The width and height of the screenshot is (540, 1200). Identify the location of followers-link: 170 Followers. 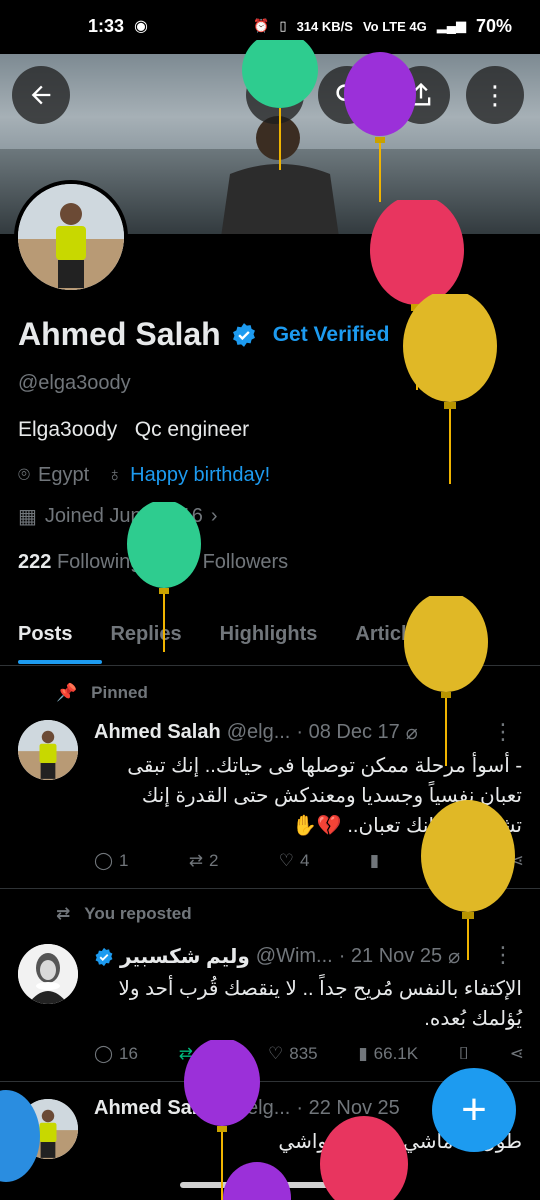
(226, 562).